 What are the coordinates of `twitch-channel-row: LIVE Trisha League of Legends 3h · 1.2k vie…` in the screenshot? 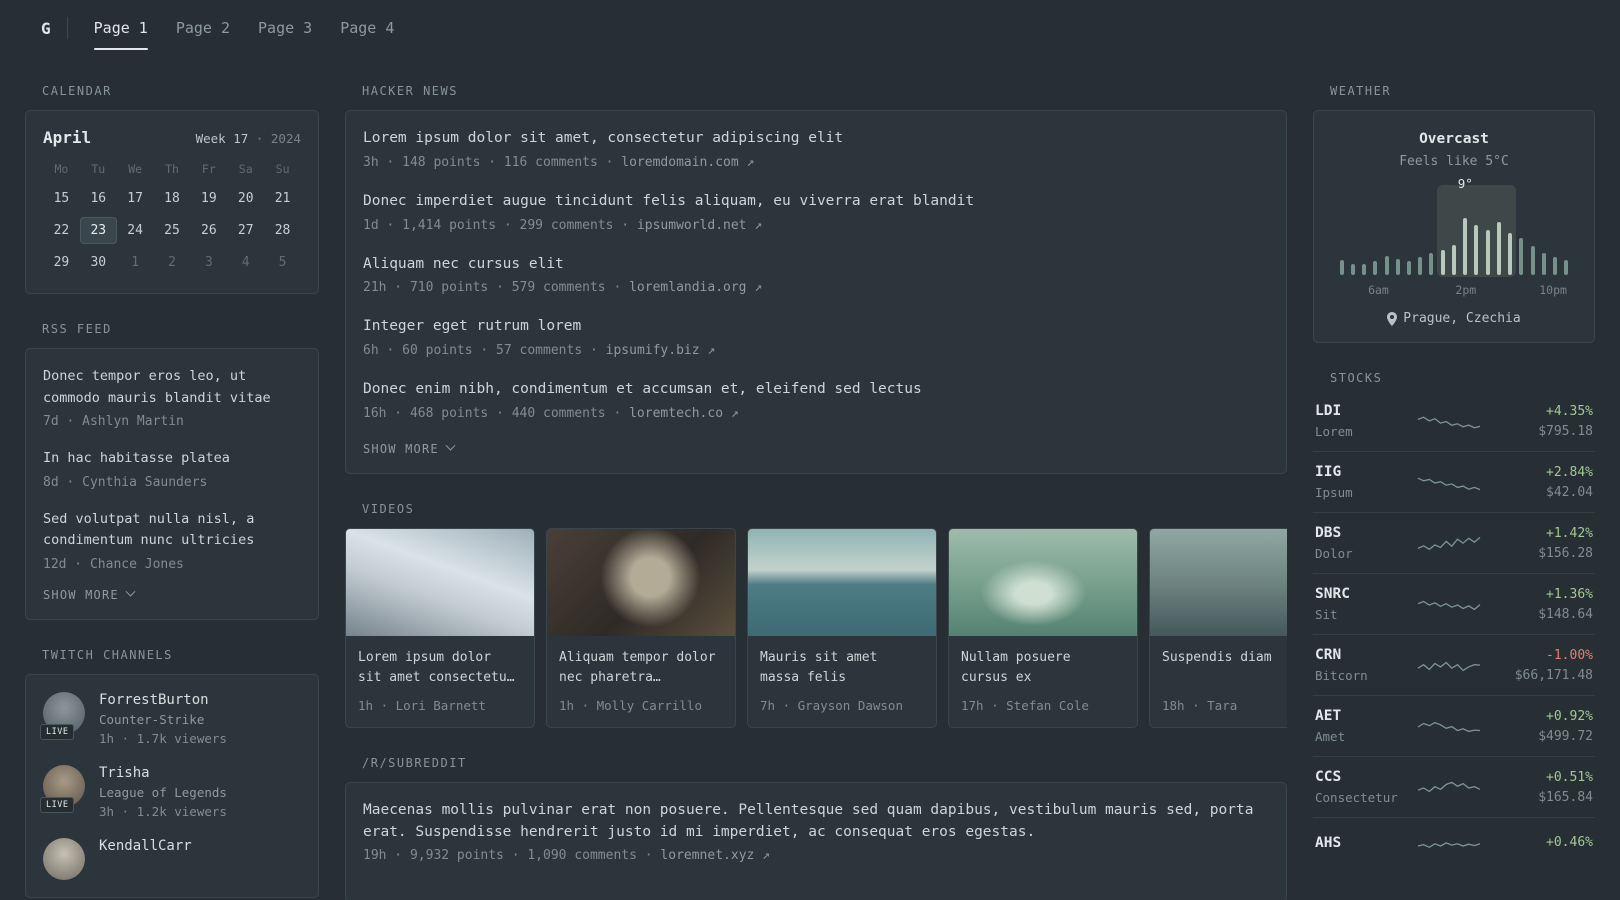 It's located at (170, 791).